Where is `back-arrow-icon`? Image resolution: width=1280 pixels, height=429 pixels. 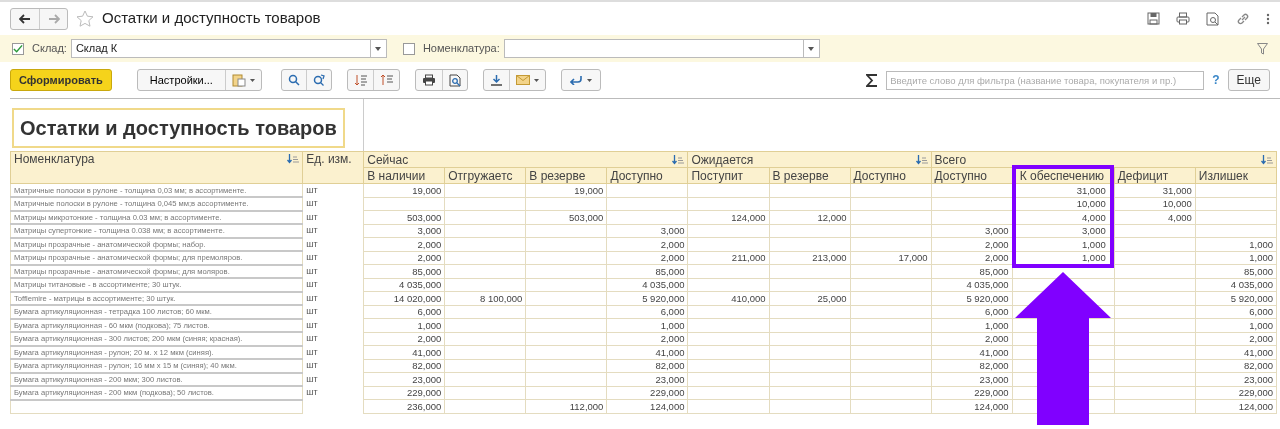 back-arrow-icon is located at coordinates (25, 18).